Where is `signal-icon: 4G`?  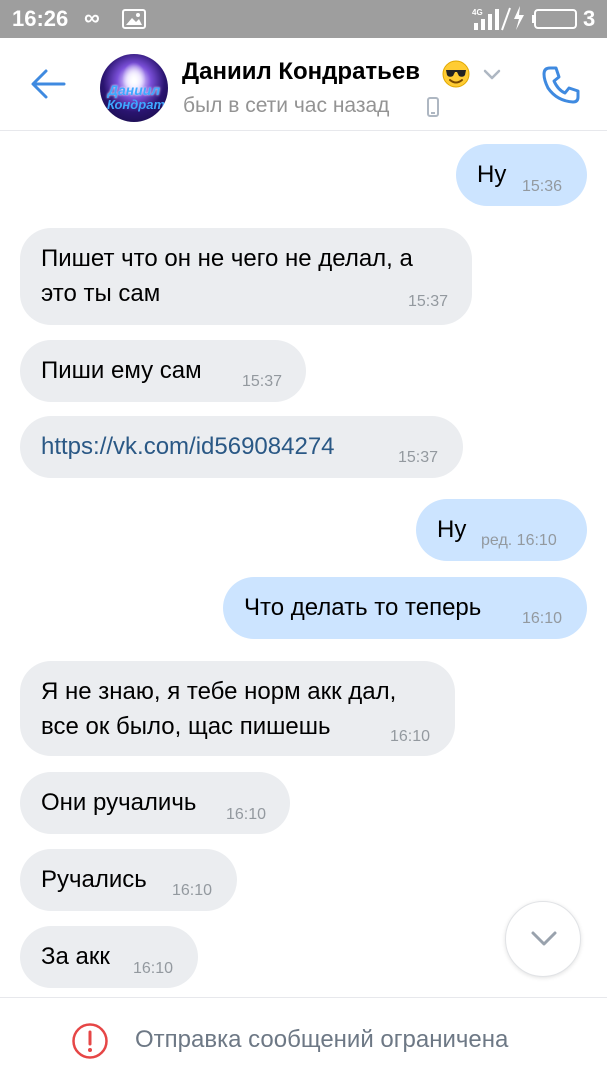
signal-icon: 4G is located at coordinates (498, 18).